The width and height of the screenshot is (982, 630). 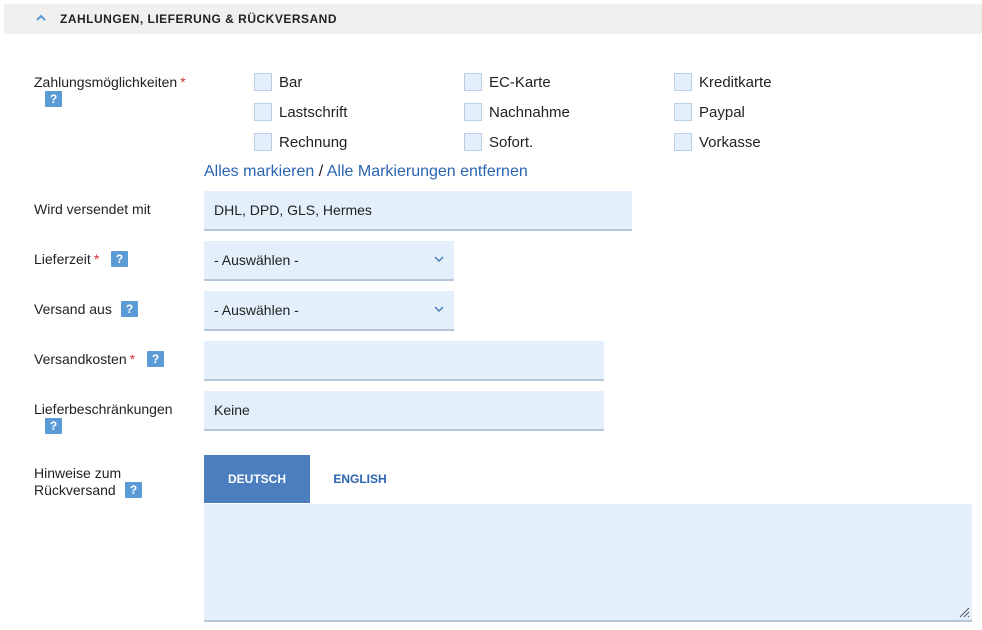 I want to click on return-notes-label-line1: Hinweise zum, so click(x=78, y=473).